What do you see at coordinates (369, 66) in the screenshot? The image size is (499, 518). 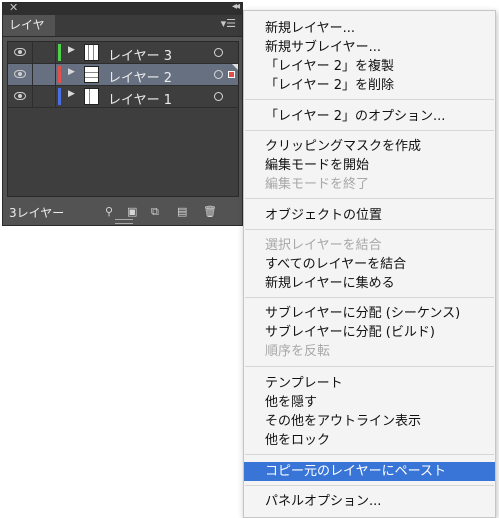 I see `menu-item-duplicate-layer: 「レイヤー 2」を複製` at bounding box center [369, 66].